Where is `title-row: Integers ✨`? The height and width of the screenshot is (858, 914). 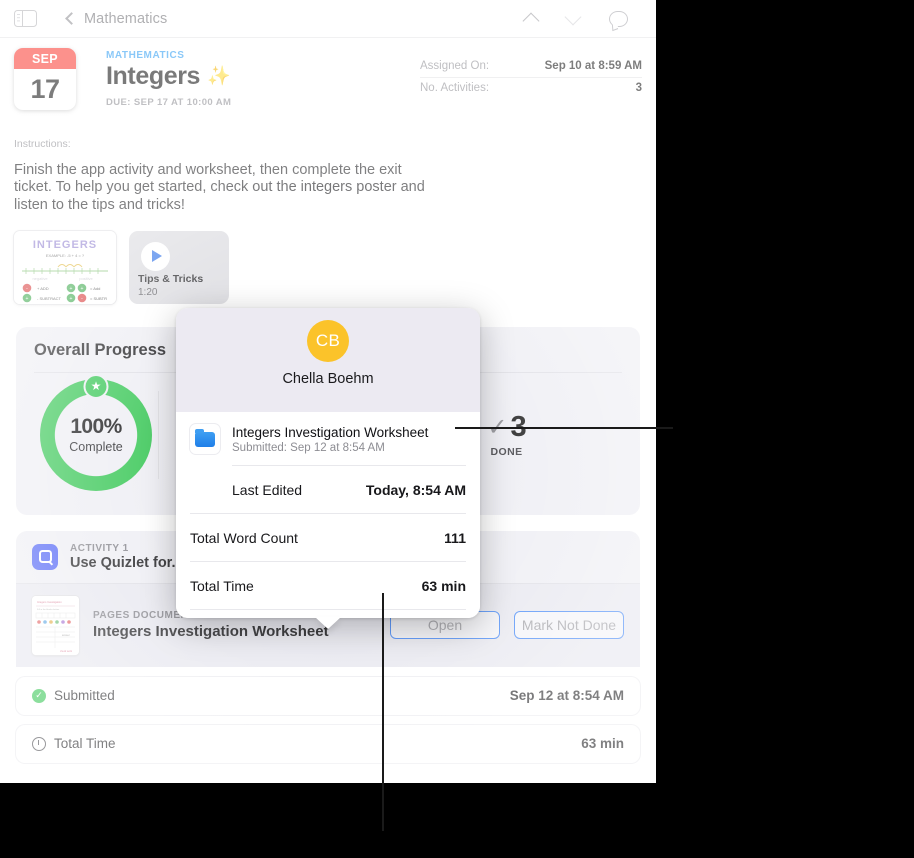 title-row: Integers ✨ is located at coordinates (263, 76).